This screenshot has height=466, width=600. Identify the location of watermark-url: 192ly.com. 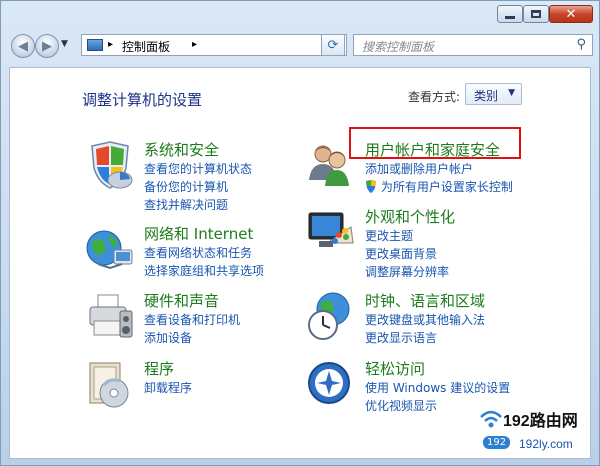
(546, 444).